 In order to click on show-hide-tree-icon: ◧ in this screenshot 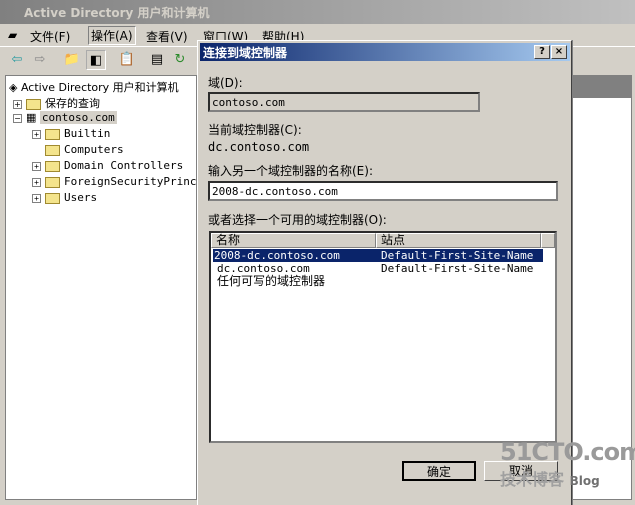, I will do `click(96, 60)`.